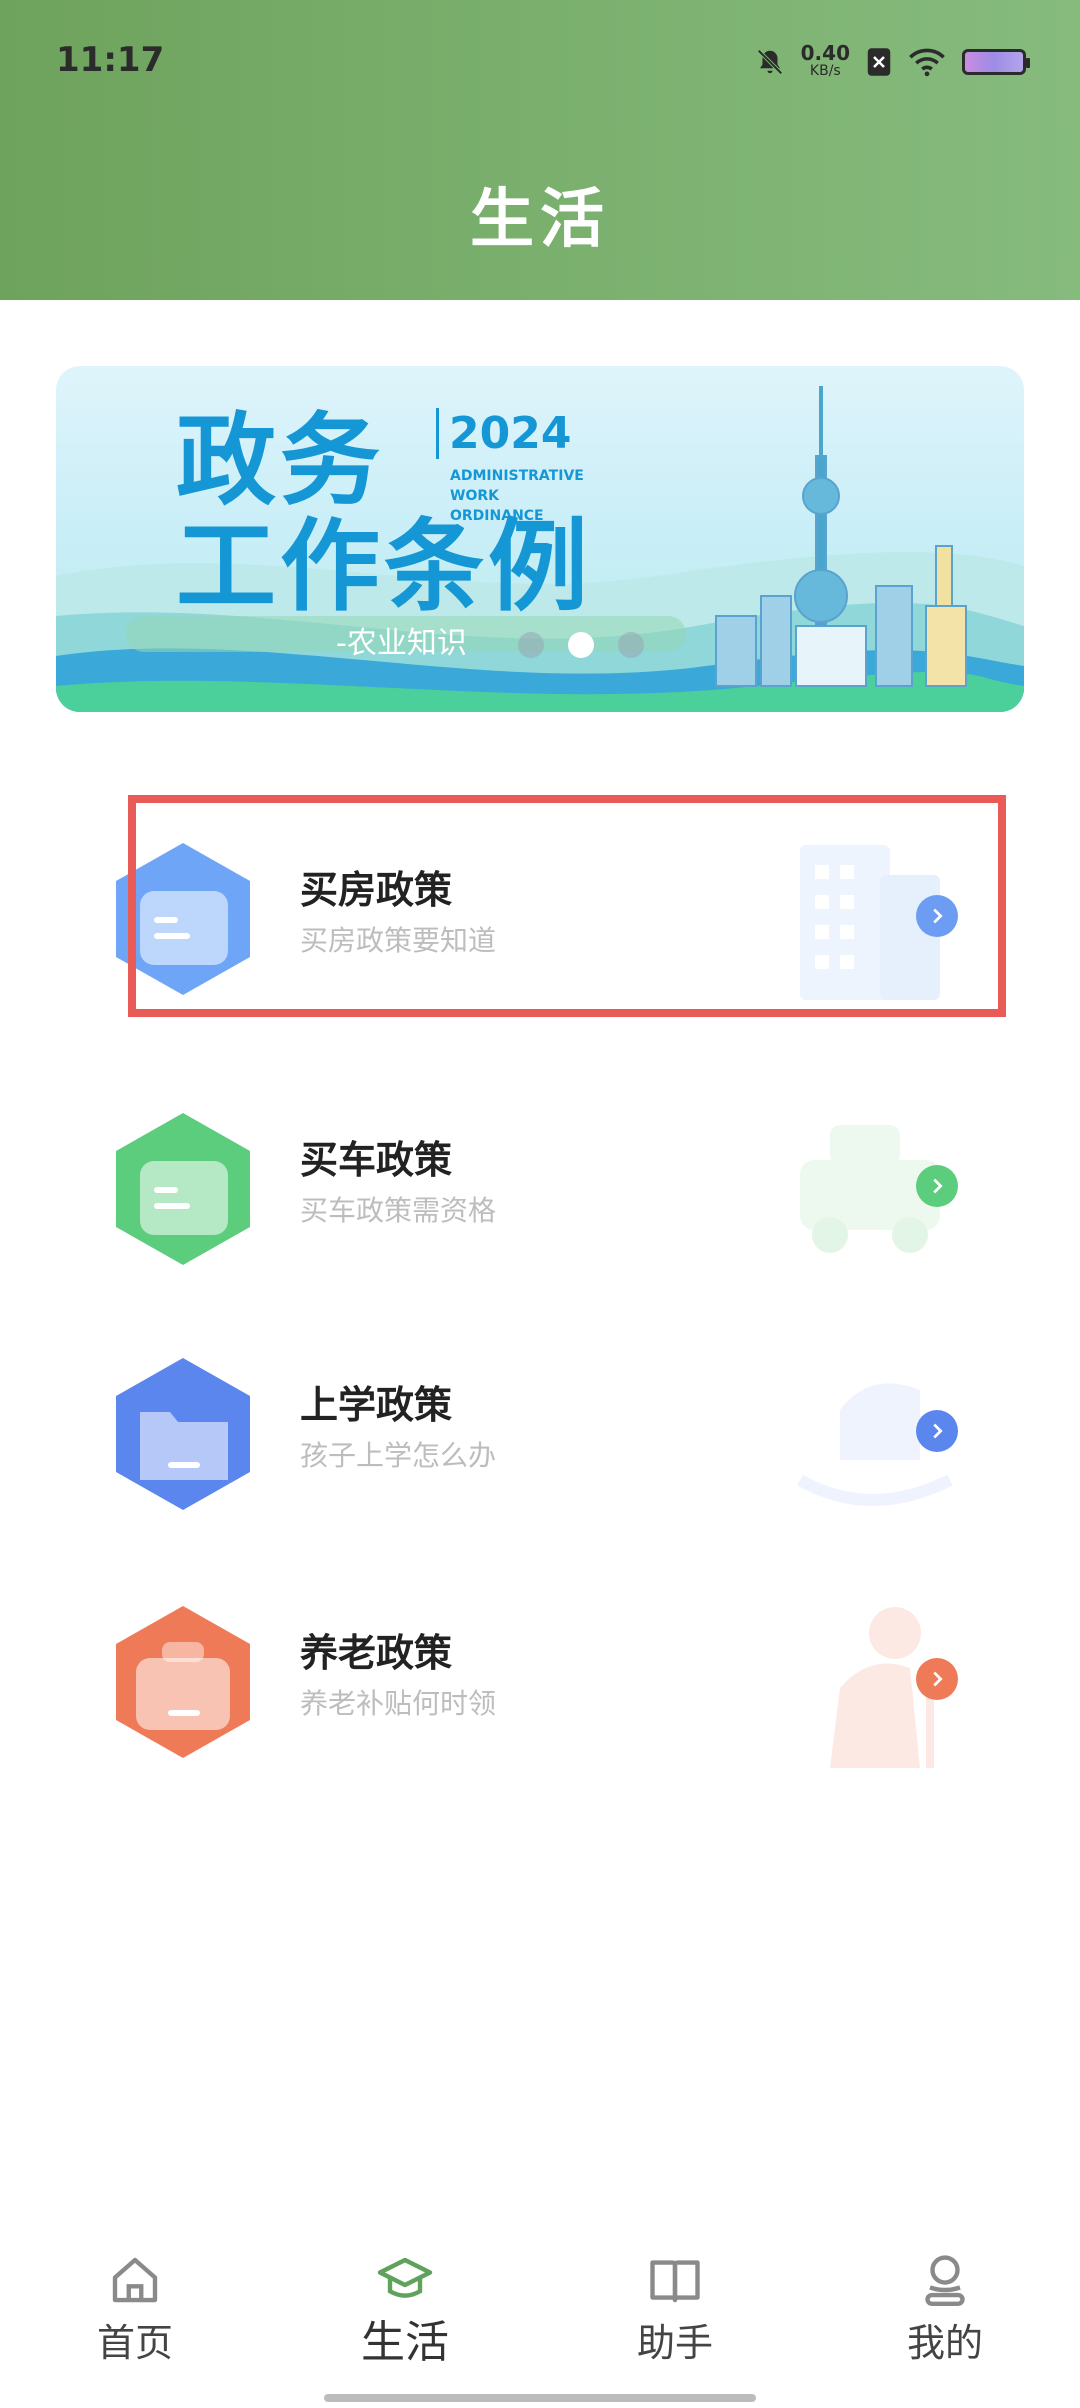 The height and width of the screenshot is (2408, 1080). I want to click on carousel-dot-active, so click(581, 645).